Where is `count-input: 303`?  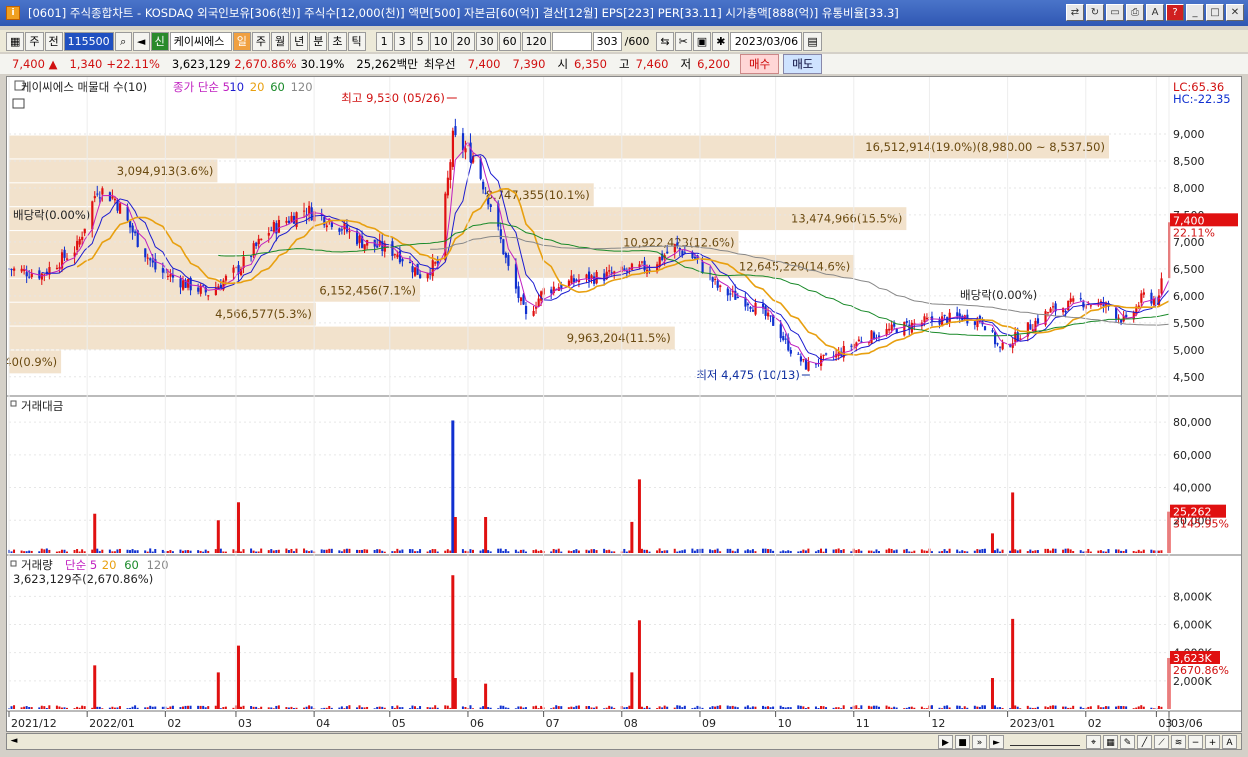
count-input: 303 is located at coordinates (607, 41).